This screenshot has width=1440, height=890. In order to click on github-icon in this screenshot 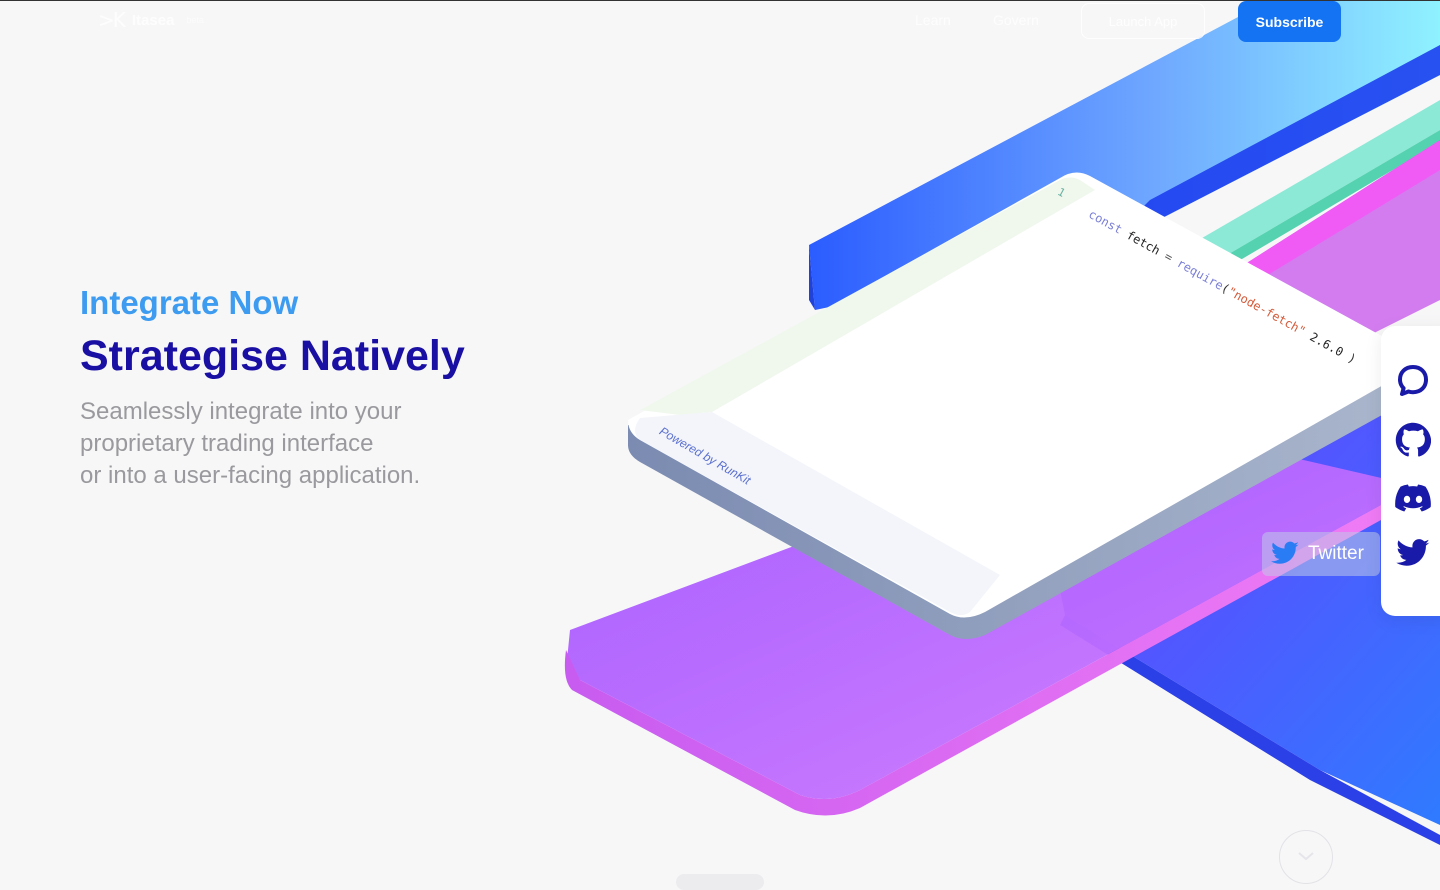, I will do `click(1413, 439)`.